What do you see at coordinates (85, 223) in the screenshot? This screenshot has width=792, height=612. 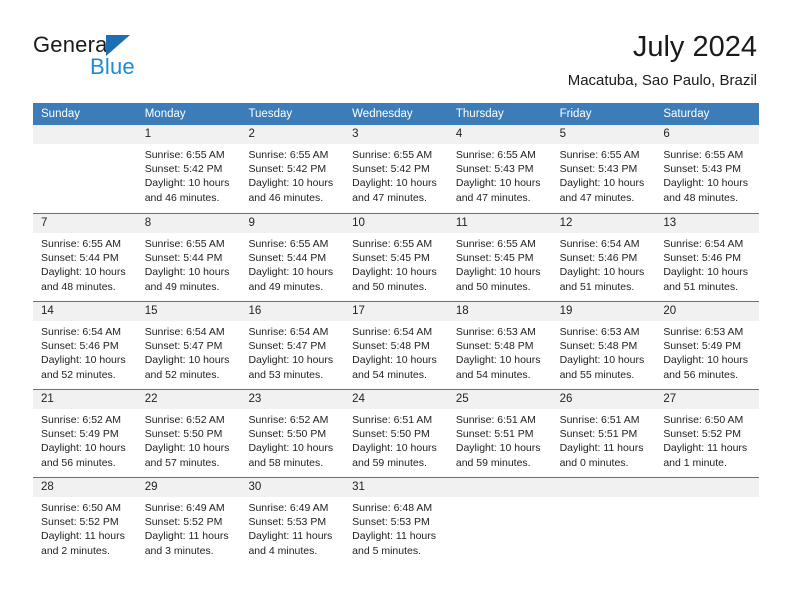 I see `day-number: 7` at bounding box center [85, 223].